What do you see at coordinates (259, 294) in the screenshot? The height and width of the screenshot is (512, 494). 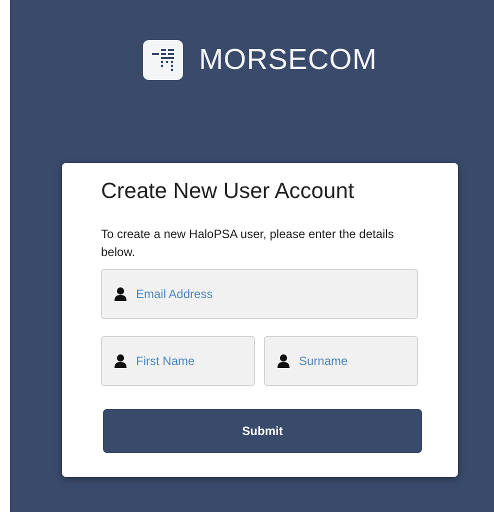 I see `input-field: Email Address` at bounding box center [259, 294].